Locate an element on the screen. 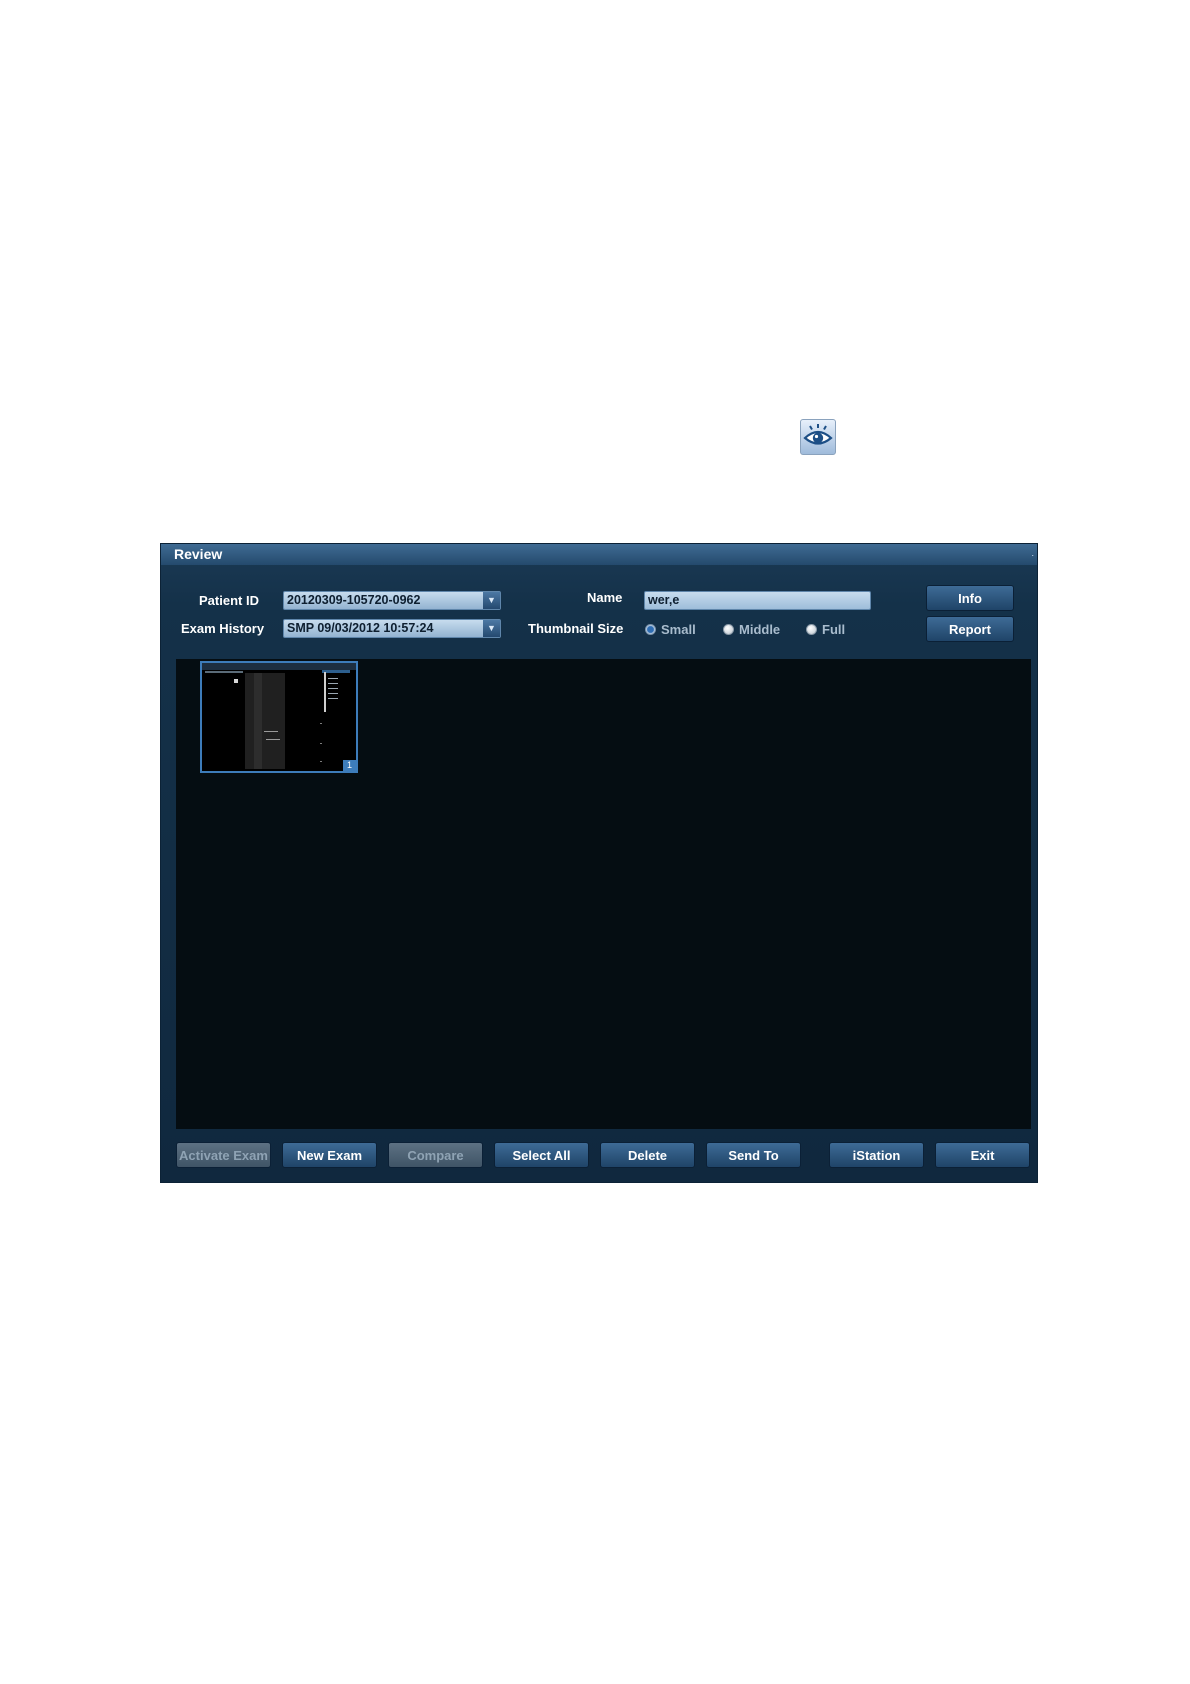  exit-button: Exit is located at coordinates (982, 1155).